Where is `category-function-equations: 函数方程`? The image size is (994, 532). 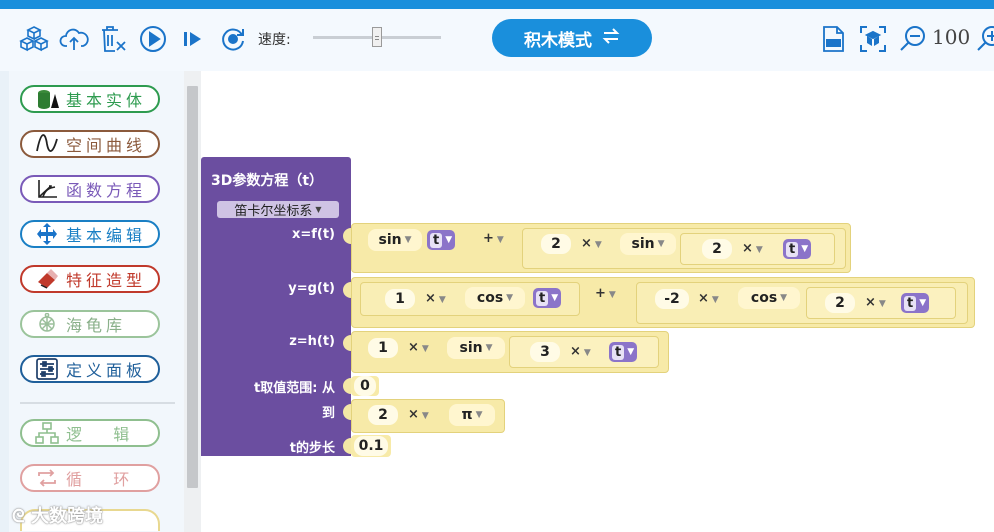
category-function-equations: 函数方程 is located at coordinates (90, 189).